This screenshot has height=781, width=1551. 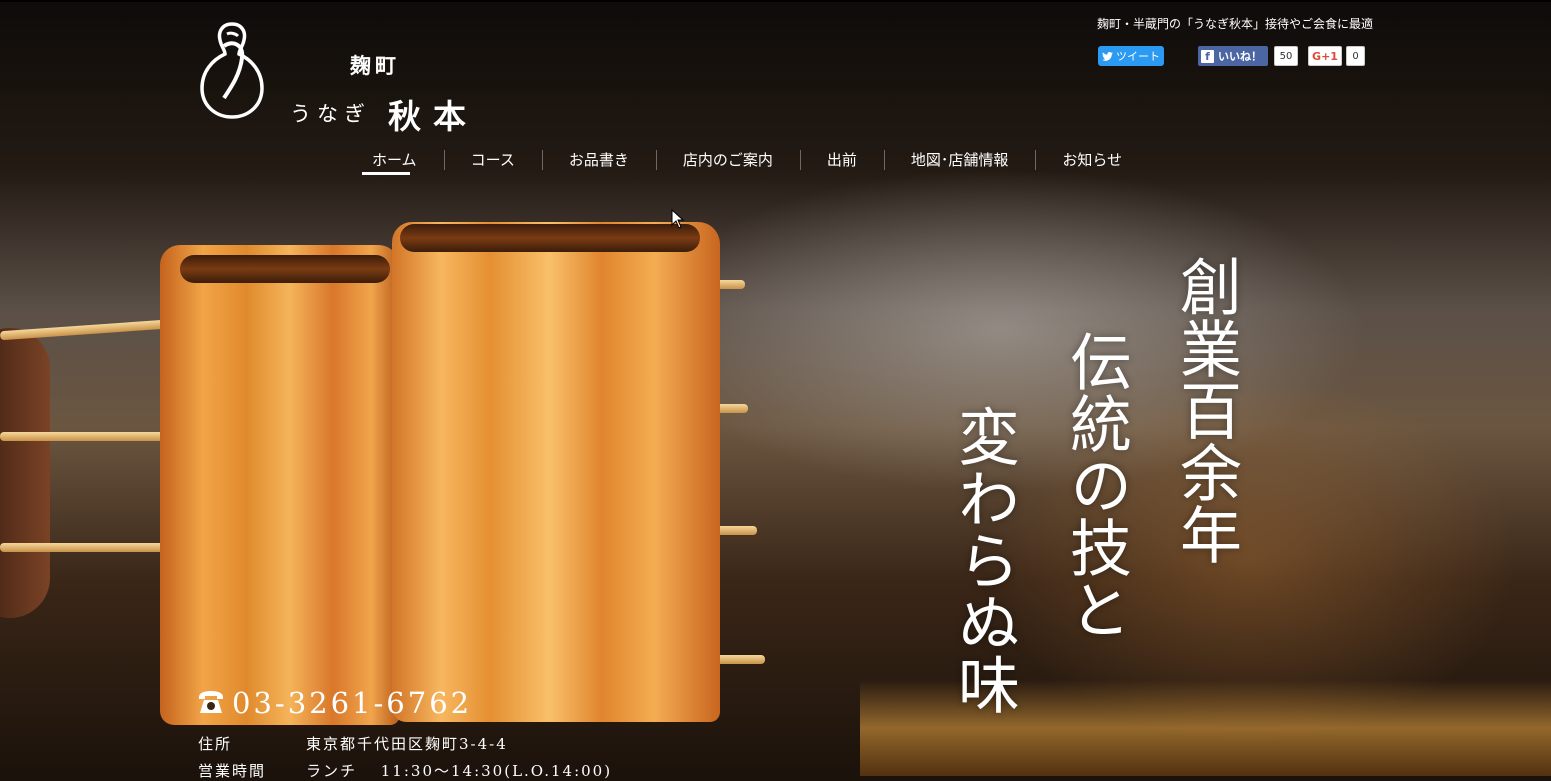 What do you see at coordinates (1095, 485) in the screenshot?
I see `hero-catch-line-2: 伝統の技と` at bounding box center [1095, 485].